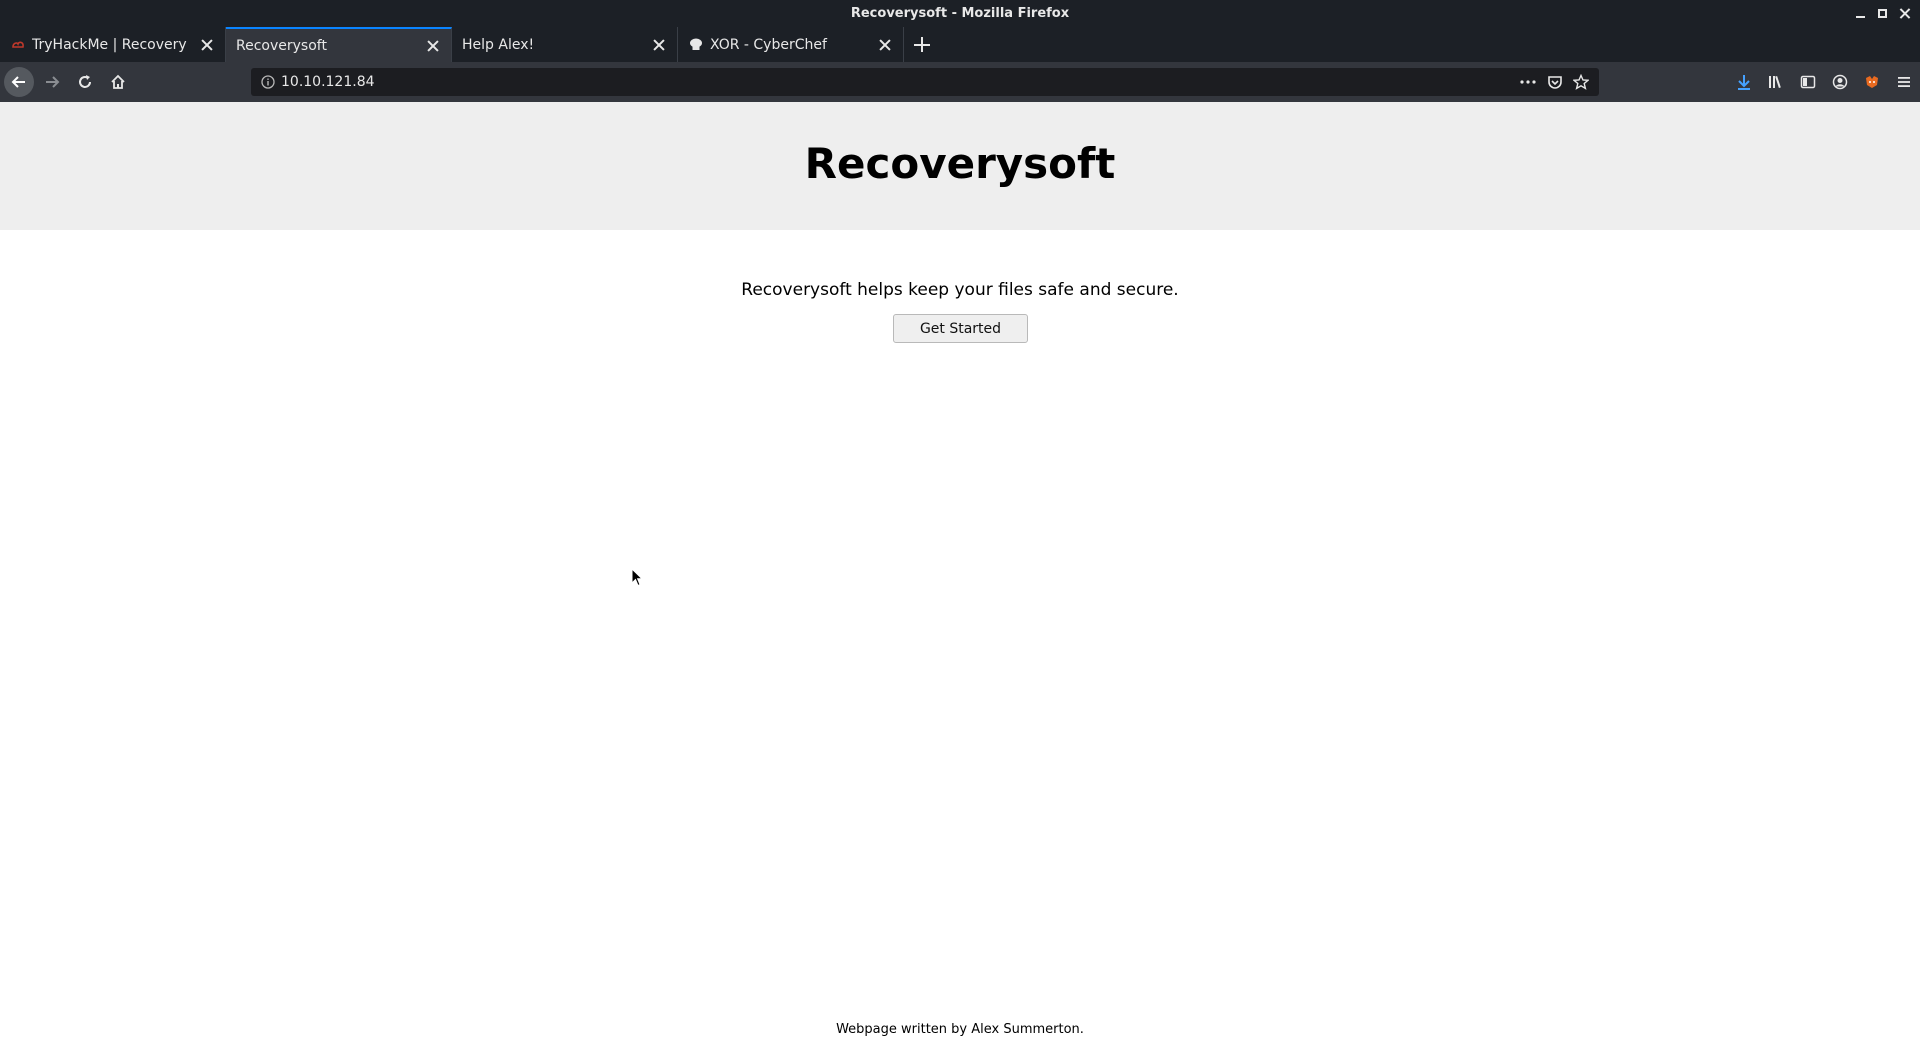 This screenshot has height=1049, width=1920. Describe the element at coordinates (498, 44) in the screenshot. I see `tab-label: Help Alex!` at that location.